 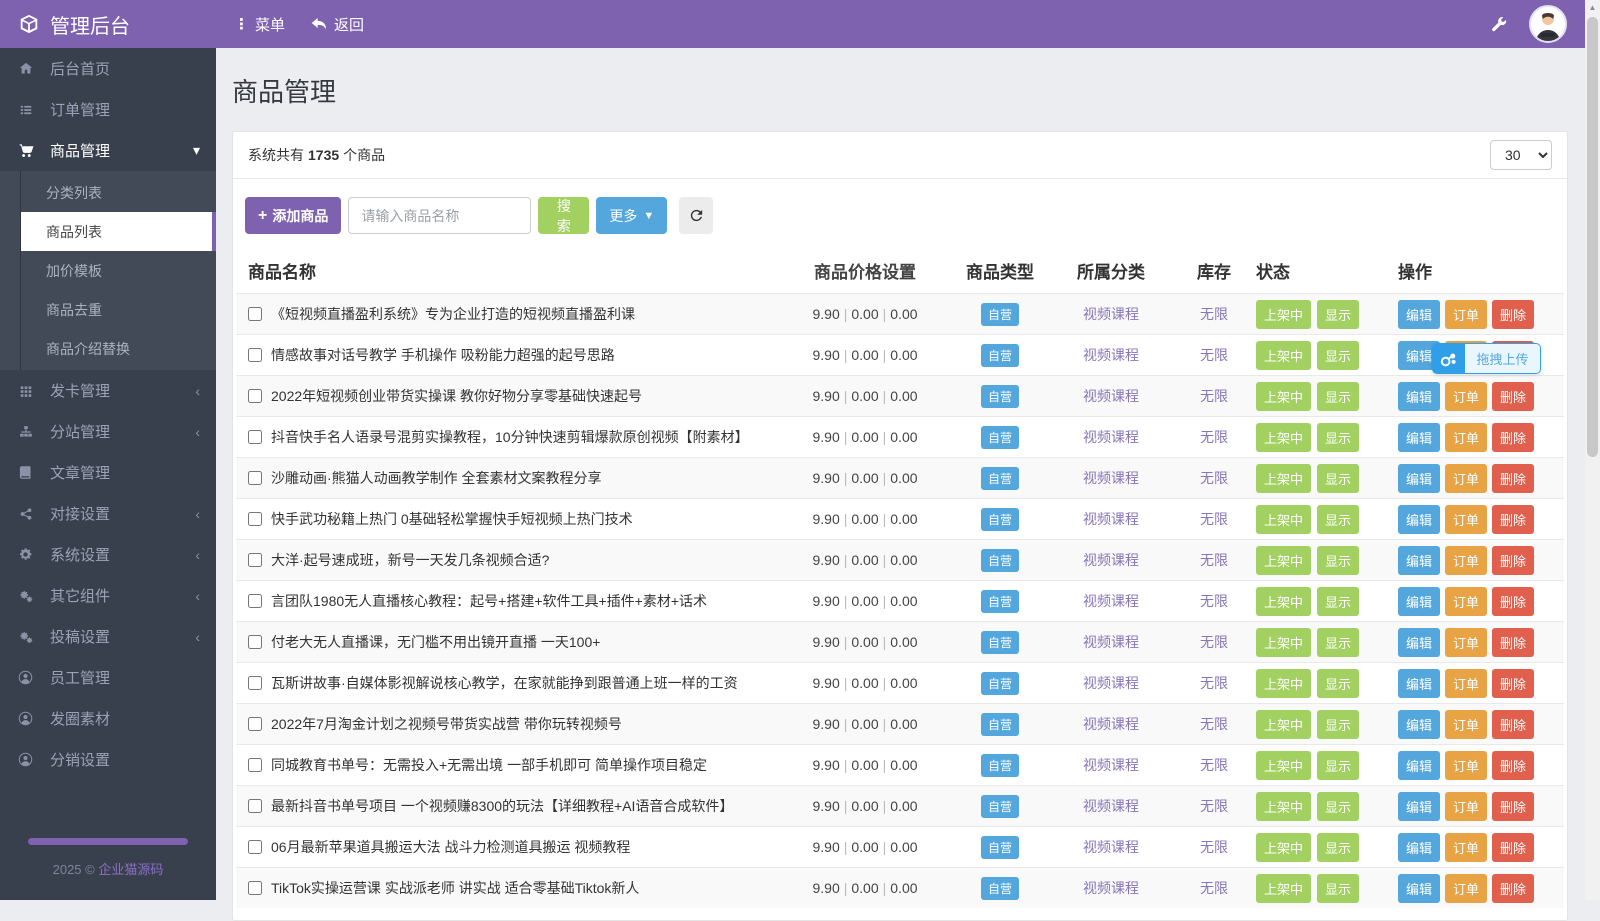 What do you see at coordinates (1498, 24) in the screenshot?
I see `wrench-icon` at bounding box center [1498, 24].